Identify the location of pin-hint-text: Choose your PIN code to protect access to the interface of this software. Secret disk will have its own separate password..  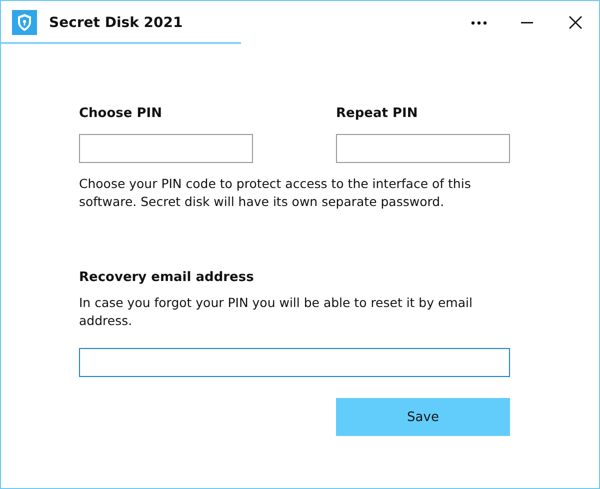
(275, 193).